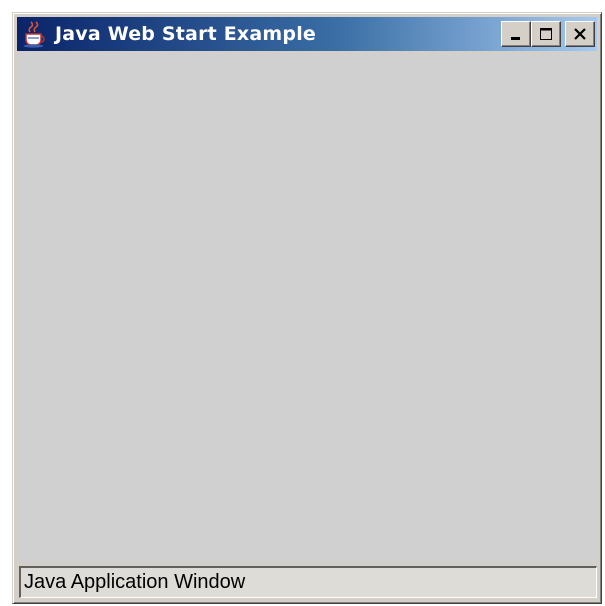 The height and width of the screenshot is (606, 605). What do you see at coordinates (516, 34) in the screenshot?
I see `minimize-button` at bounding box center [516, 34].